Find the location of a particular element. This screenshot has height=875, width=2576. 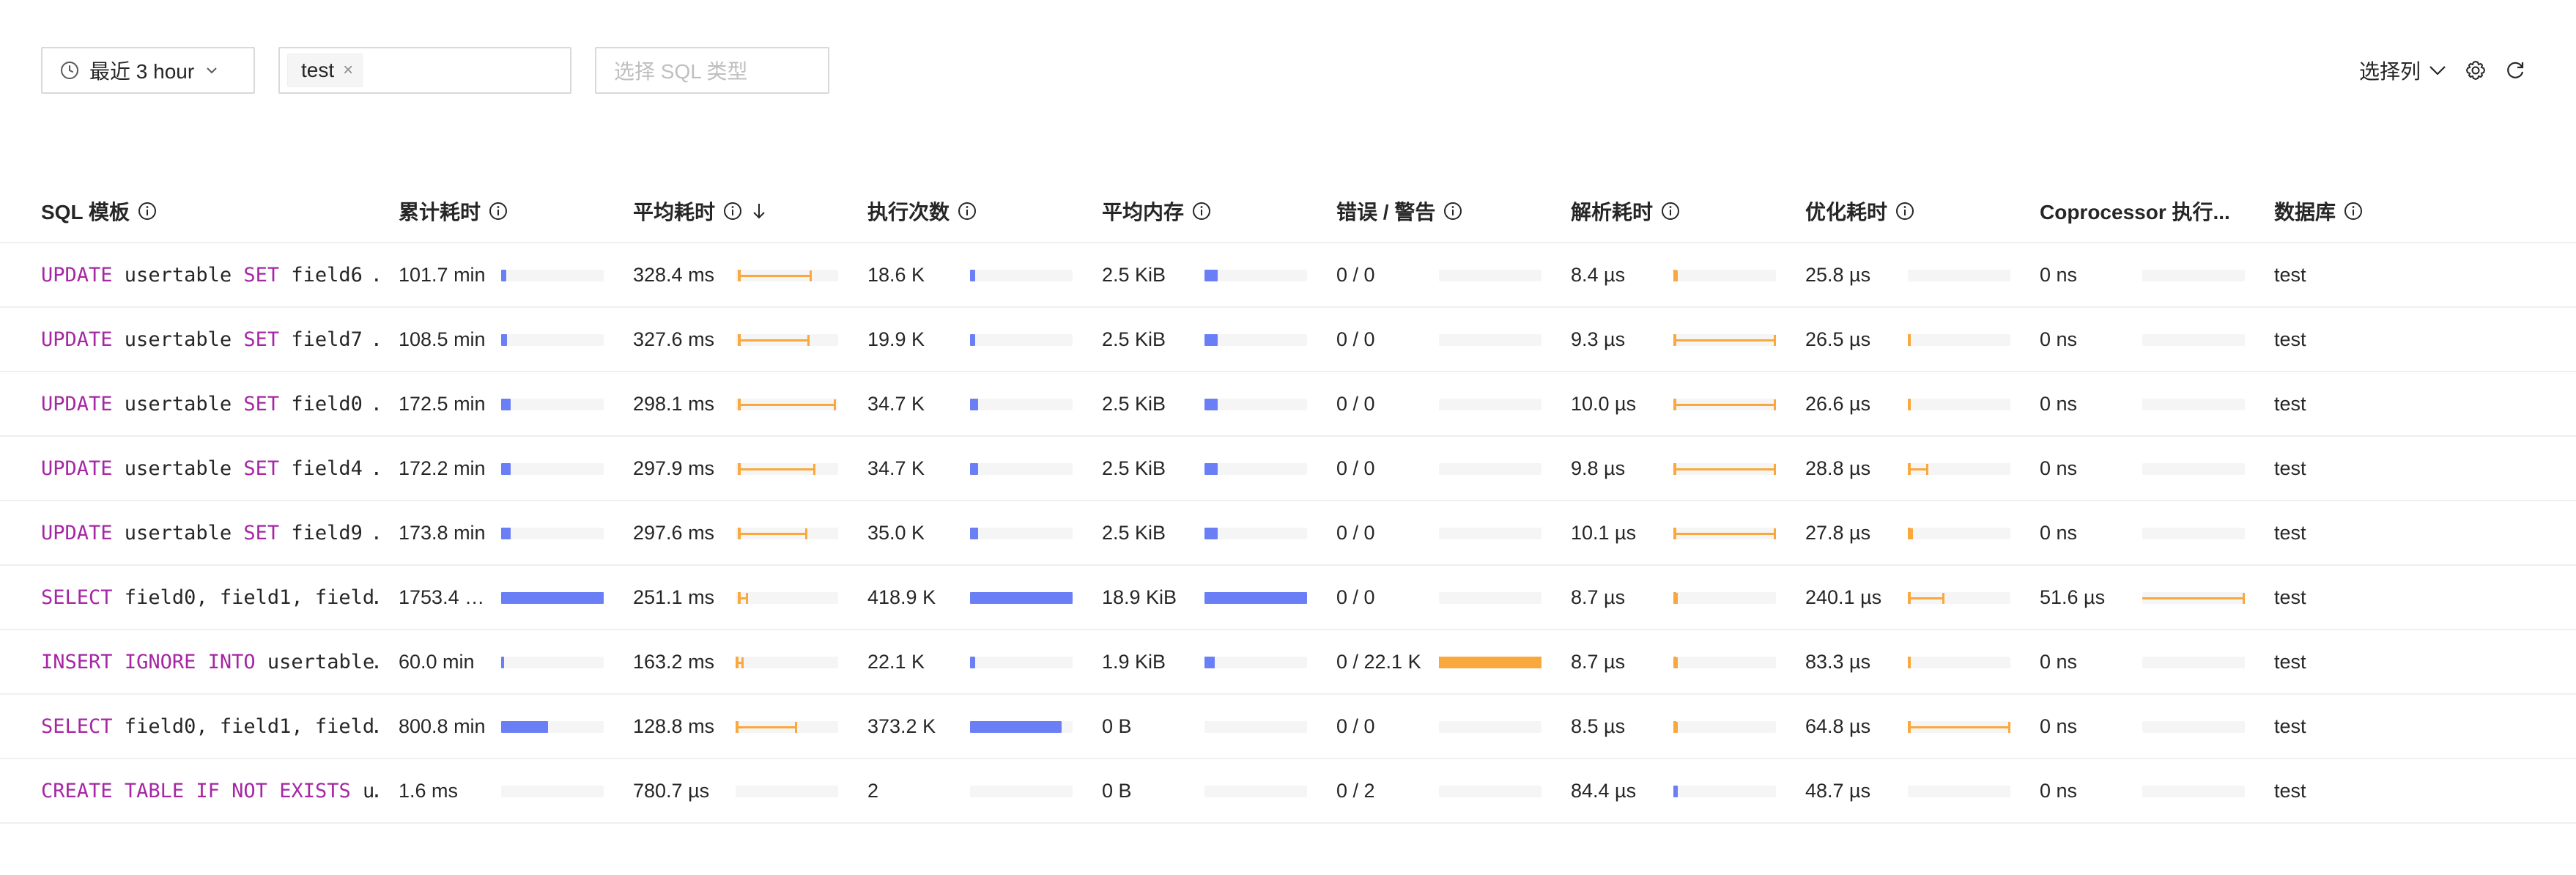

column-header: 平均耗时 is located at coordinates (700, 211).